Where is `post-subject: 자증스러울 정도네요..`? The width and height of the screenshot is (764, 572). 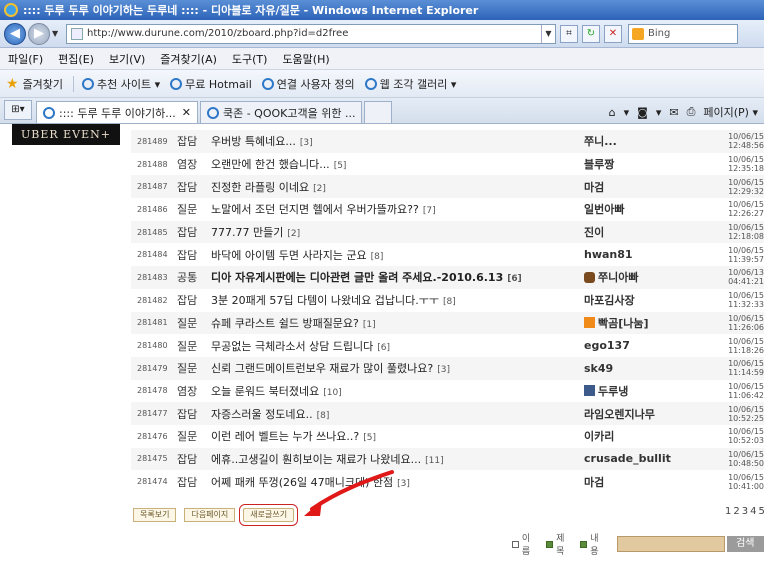
post-subject: 자증스러울 정도네요.. is located at coordinates (262, 414).